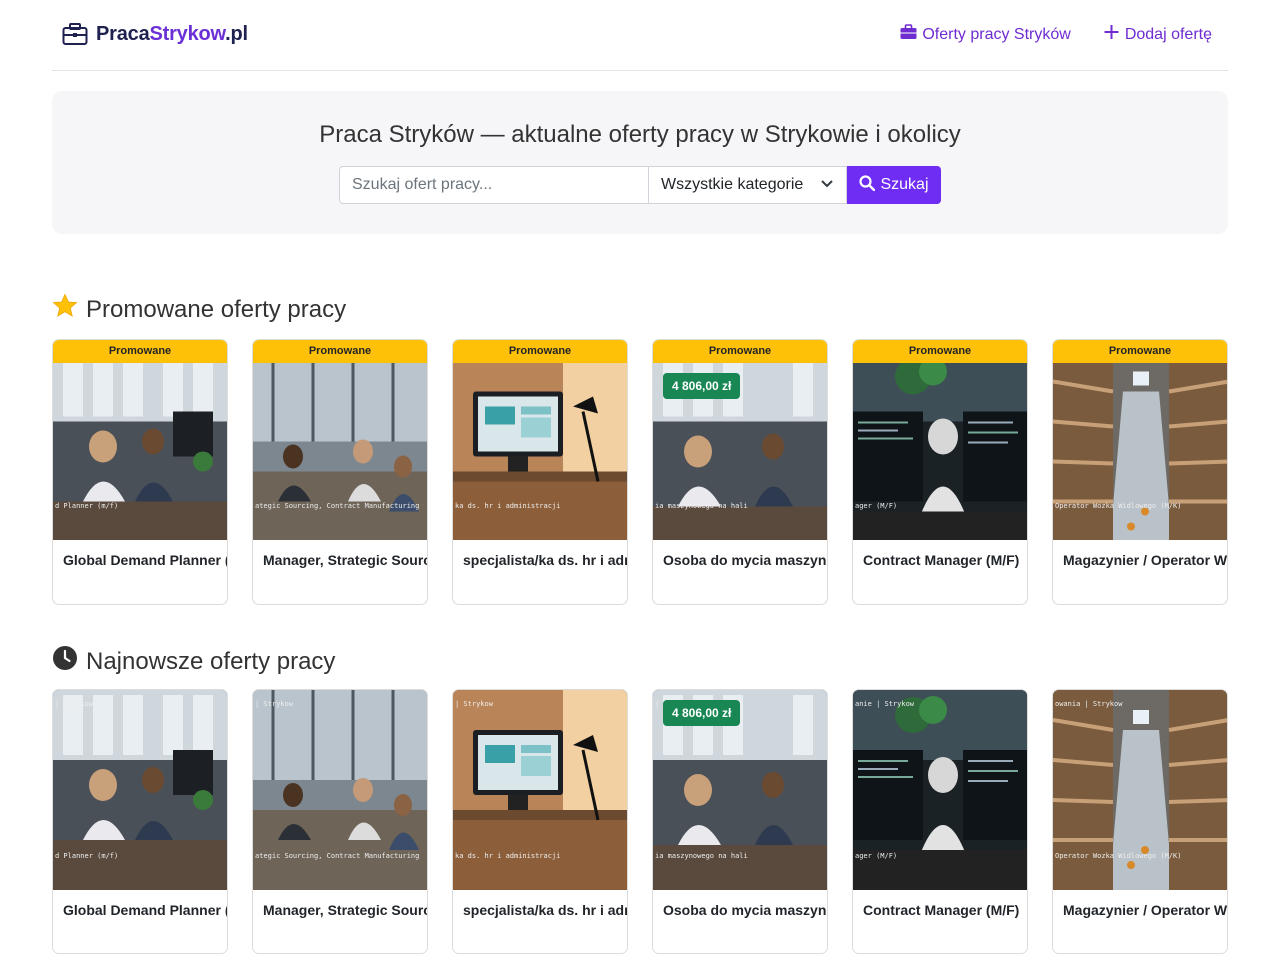 The image size is (1280, 960). What do you see at coordinates (827, 185) in the screenshot?
I see `chevron-down-icon` at bounding box center [827, 185].